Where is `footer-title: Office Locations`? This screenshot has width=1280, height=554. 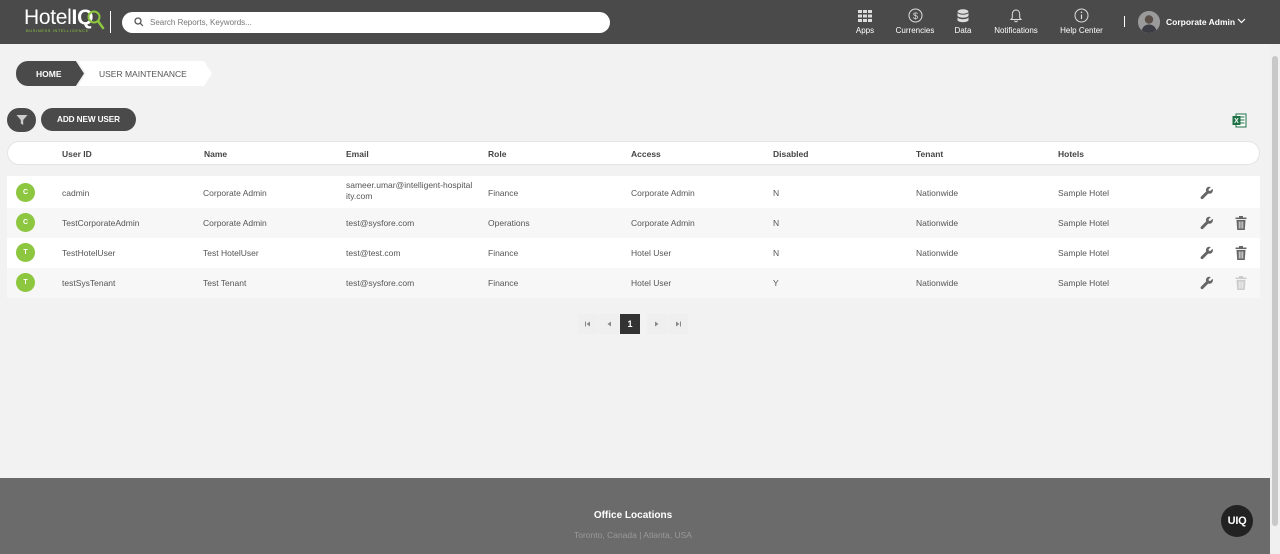
footer-title: Office Locations is located at coordinates (633, 515).